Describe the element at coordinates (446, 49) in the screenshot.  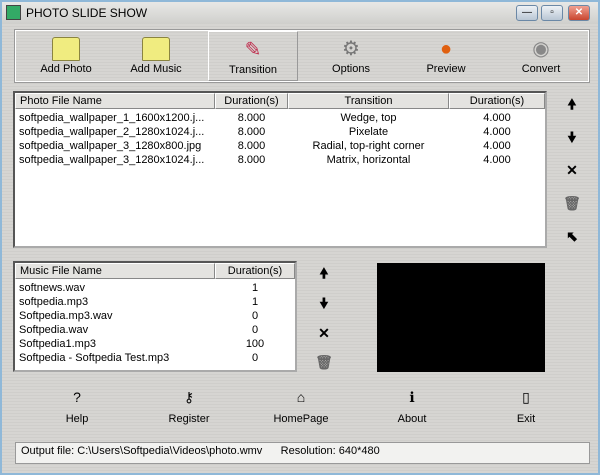
I see `pumpkin-icon: ●` at that location.